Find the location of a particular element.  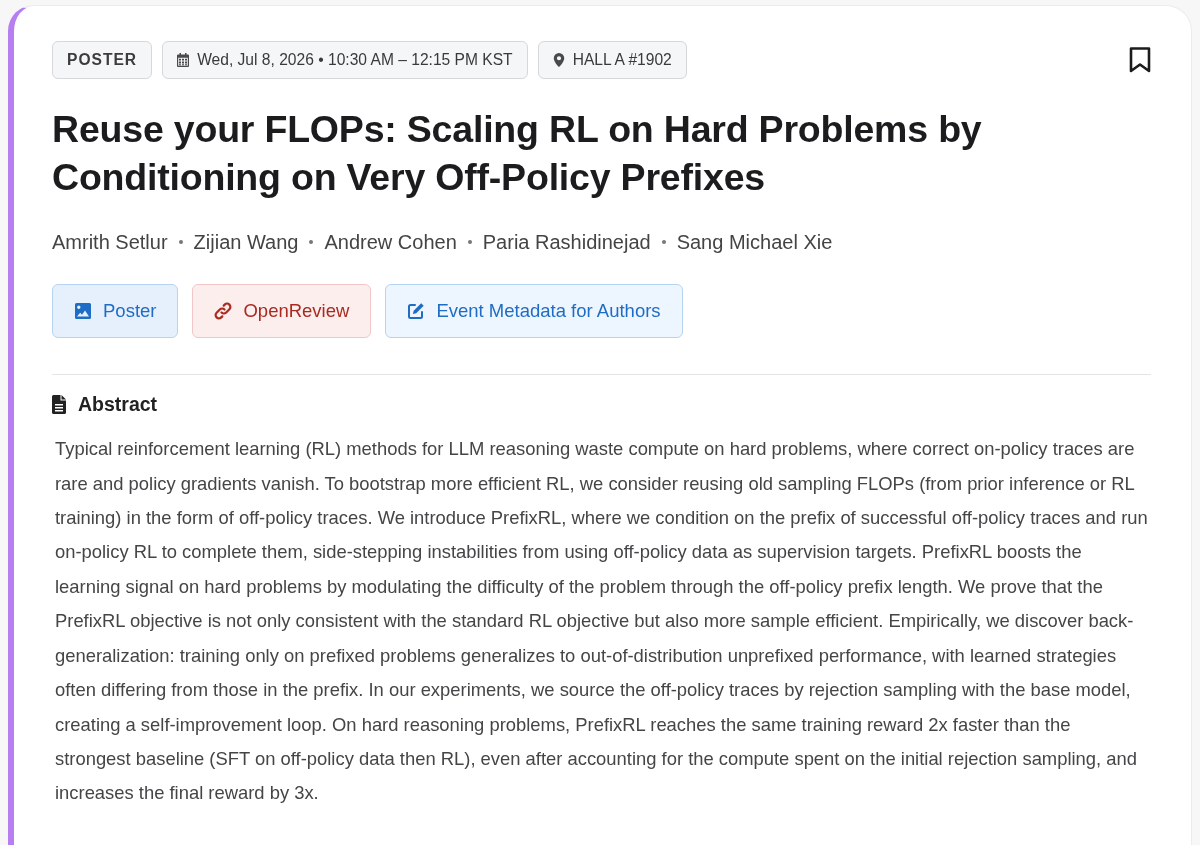

poster-button: Poster is located at coordinates (115, 311).